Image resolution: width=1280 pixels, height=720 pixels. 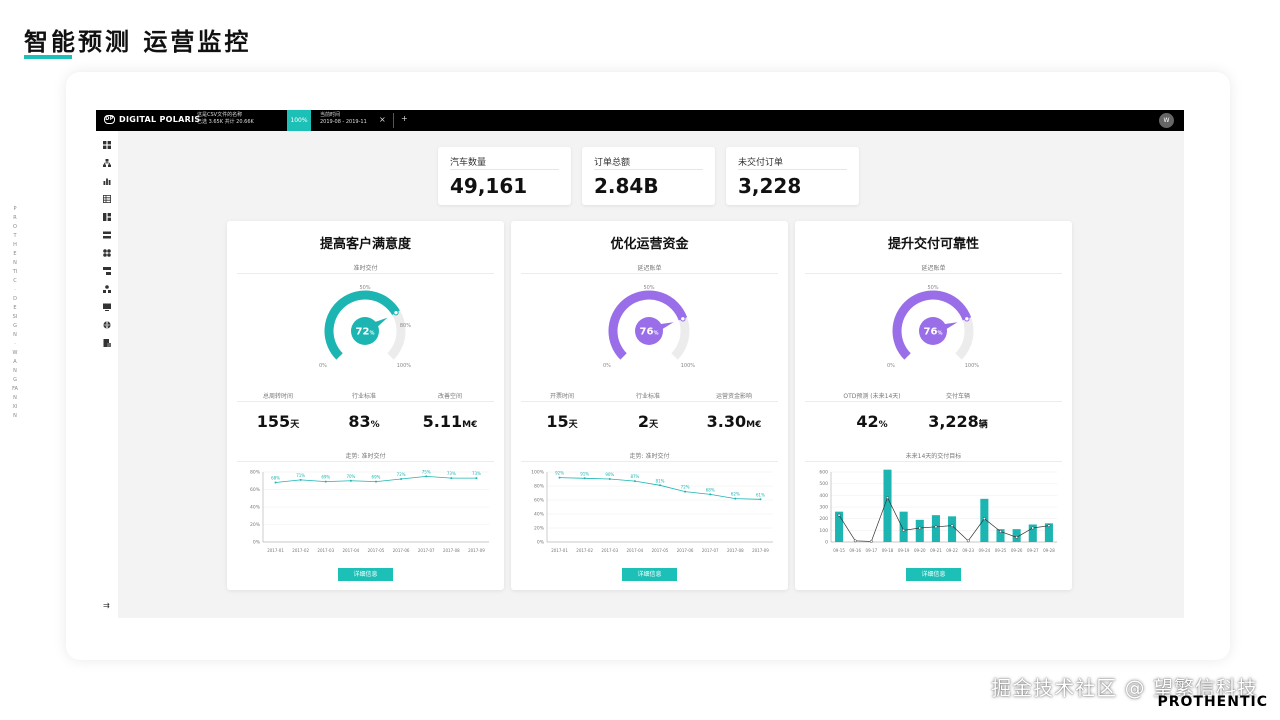 I want to click on tab-csv-detail: 已选 3.65K 共计 20.66K, so click(x=225, y=122).